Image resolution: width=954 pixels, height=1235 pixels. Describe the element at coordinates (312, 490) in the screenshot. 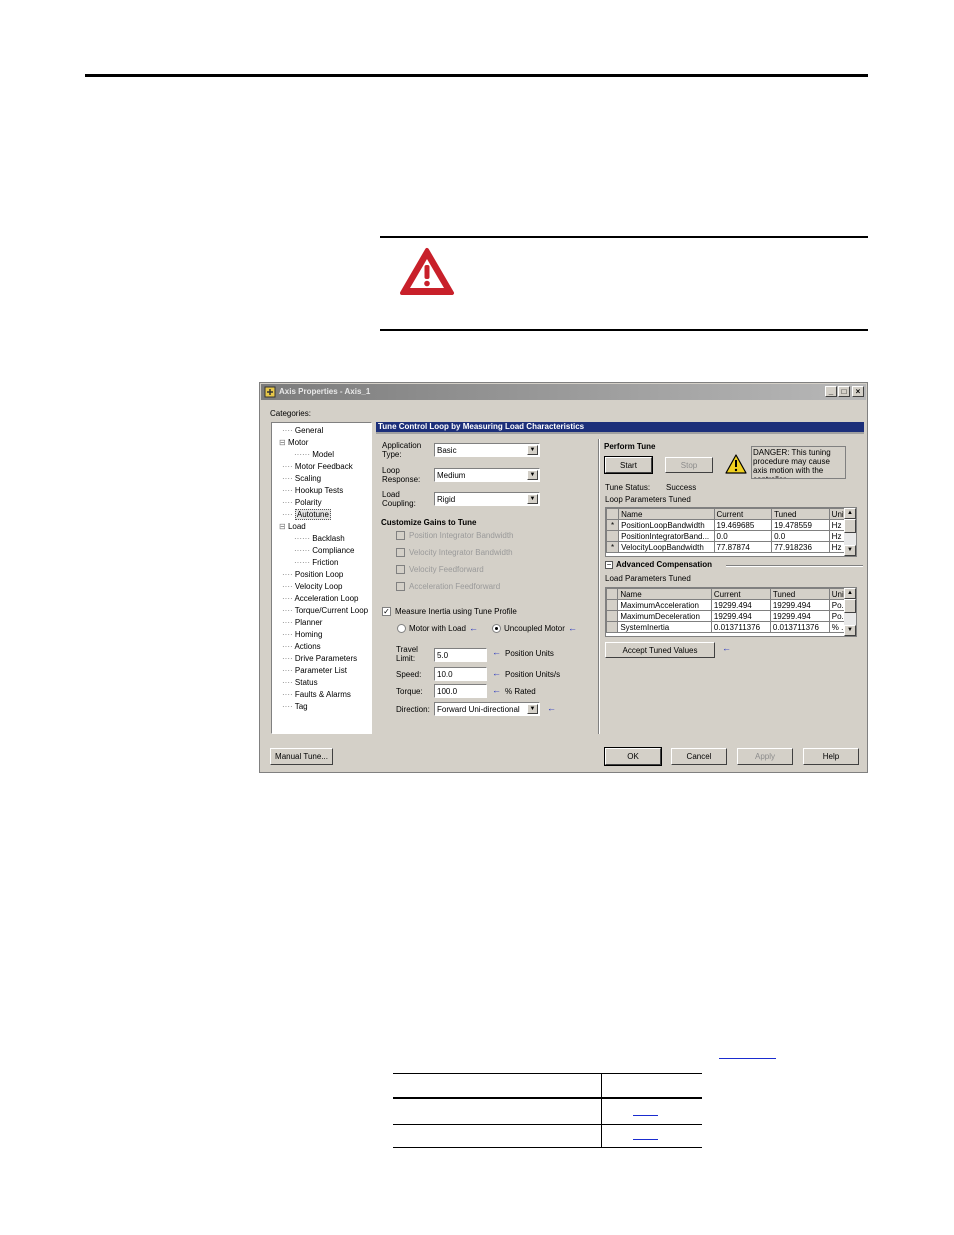

I see `category-item: ···· Hookup Tests` at that location.